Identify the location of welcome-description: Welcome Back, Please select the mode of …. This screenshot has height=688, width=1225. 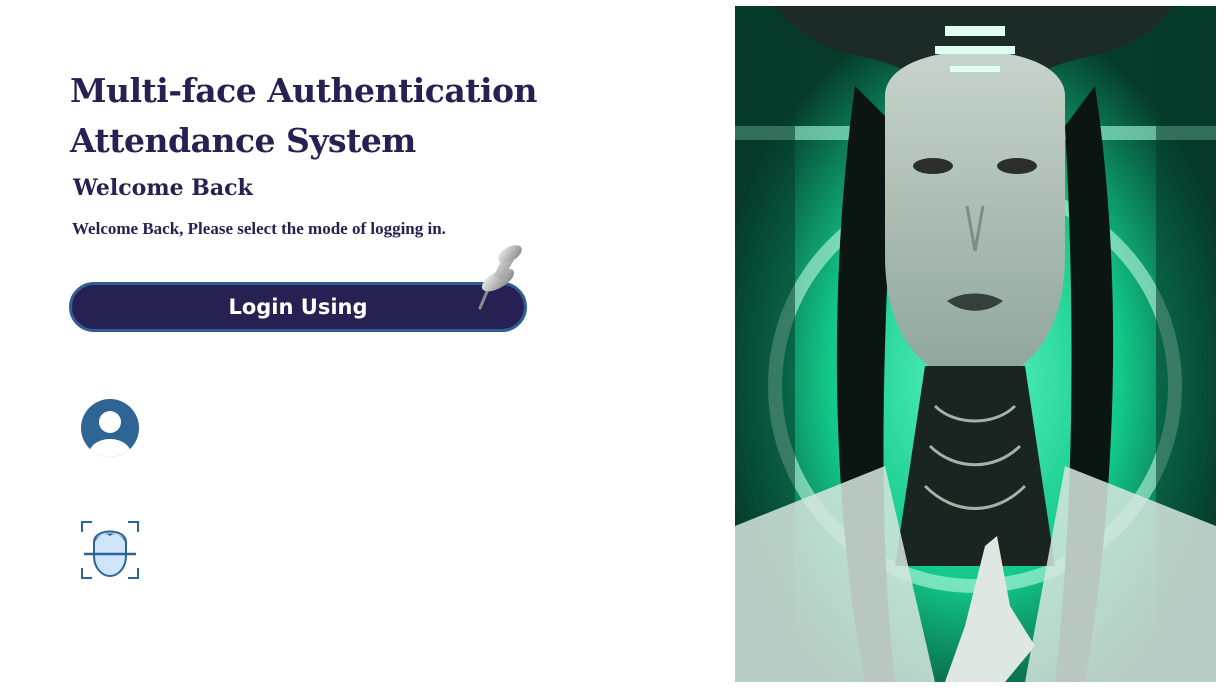
(259, 228).